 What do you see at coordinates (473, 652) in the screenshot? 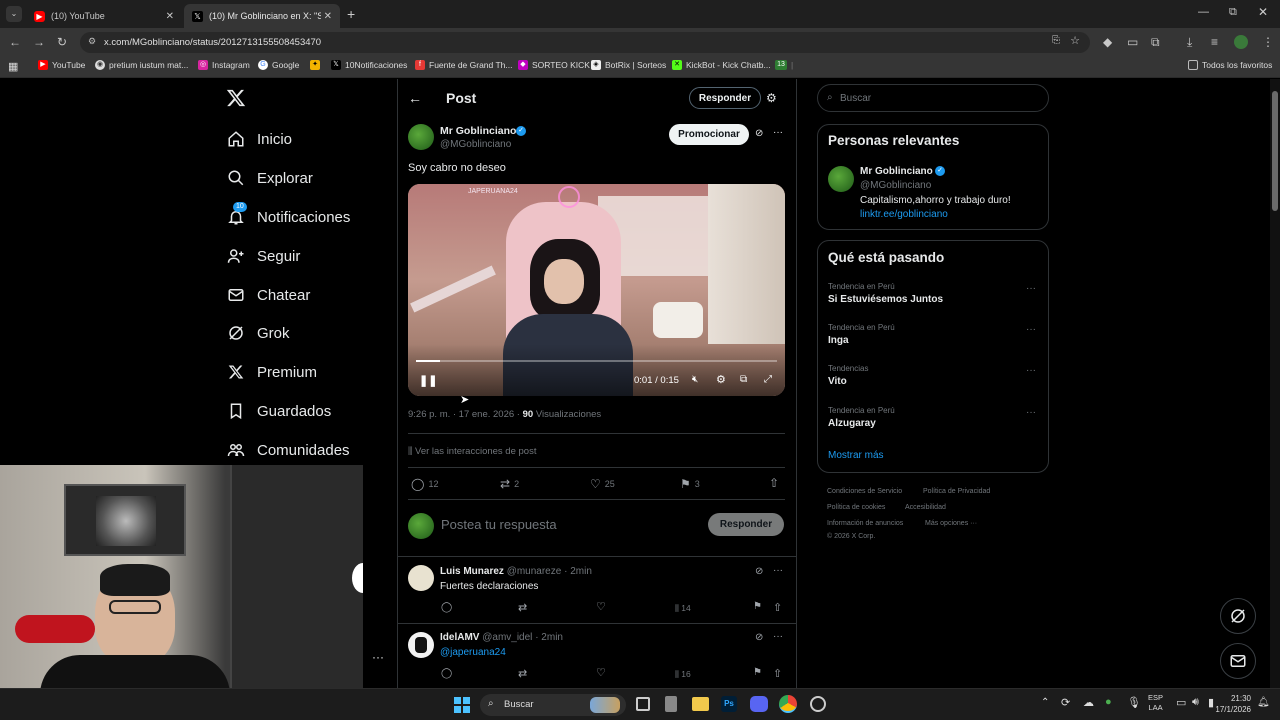
I see `reply-mention: @japeruana24` at bounding box center [473, 652].